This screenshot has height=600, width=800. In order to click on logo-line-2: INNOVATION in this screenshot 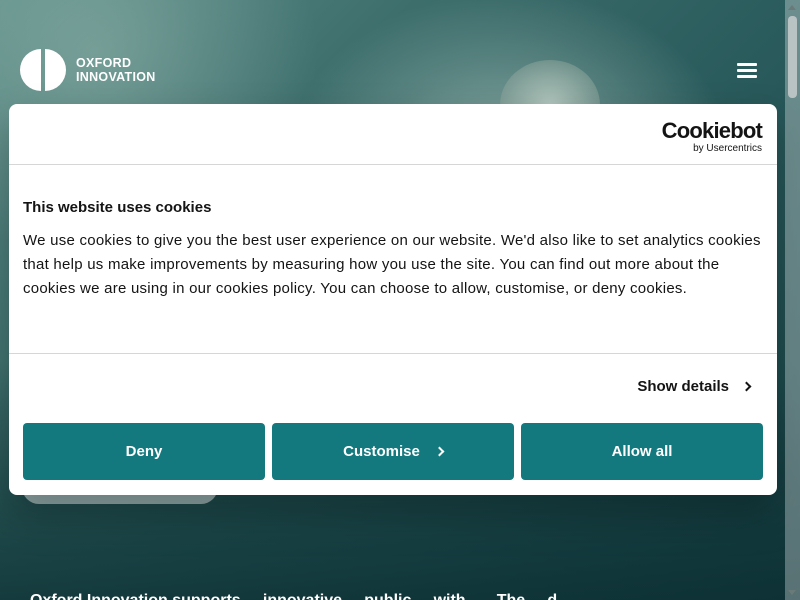, I will do `click(116, 77)`.